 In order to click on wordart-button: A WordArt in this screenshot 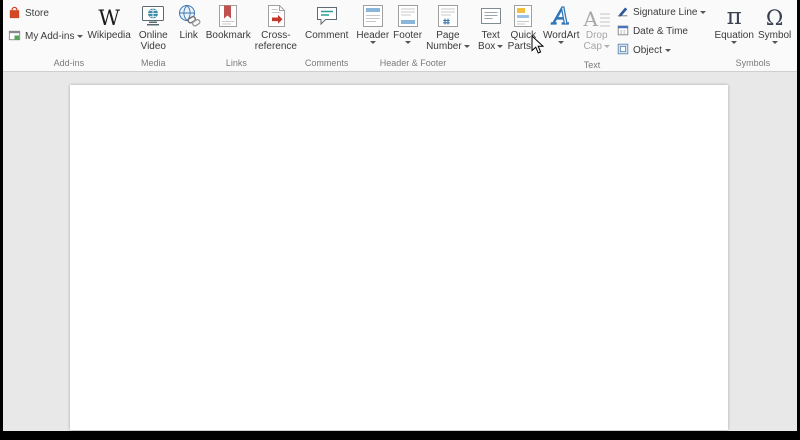, I will do `click(561, 29)`.